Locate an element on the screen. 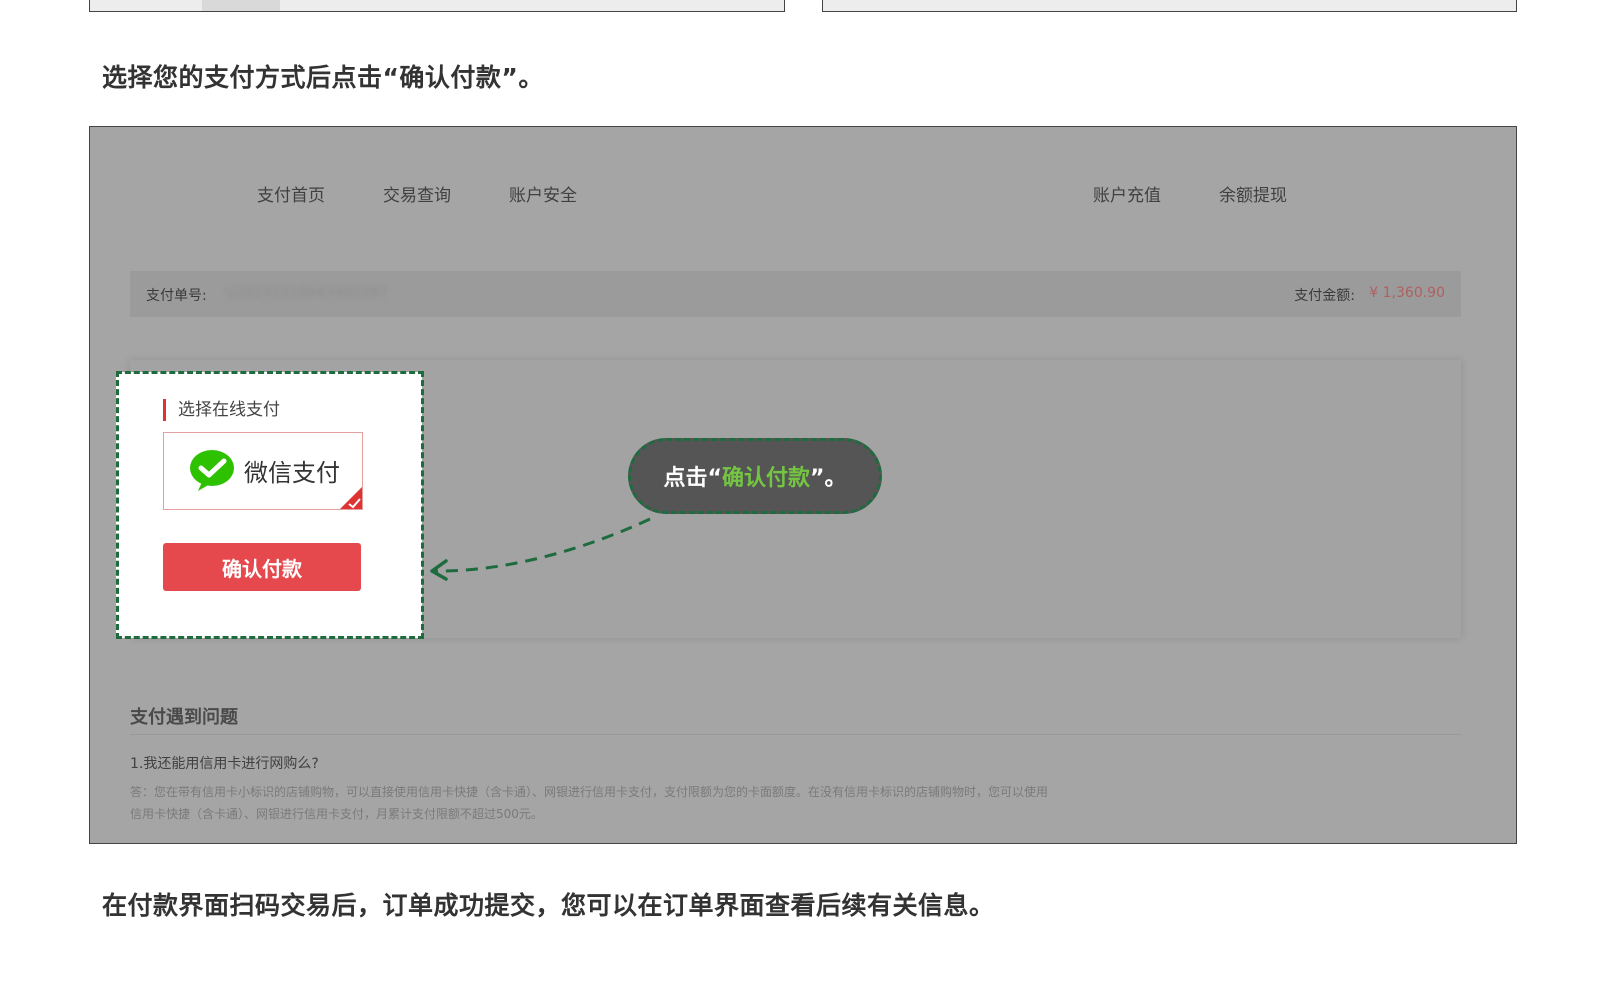 The height and width of the screenshot is (992, 1600). previous-screenshot-right is located at coordinates (1169, 6).